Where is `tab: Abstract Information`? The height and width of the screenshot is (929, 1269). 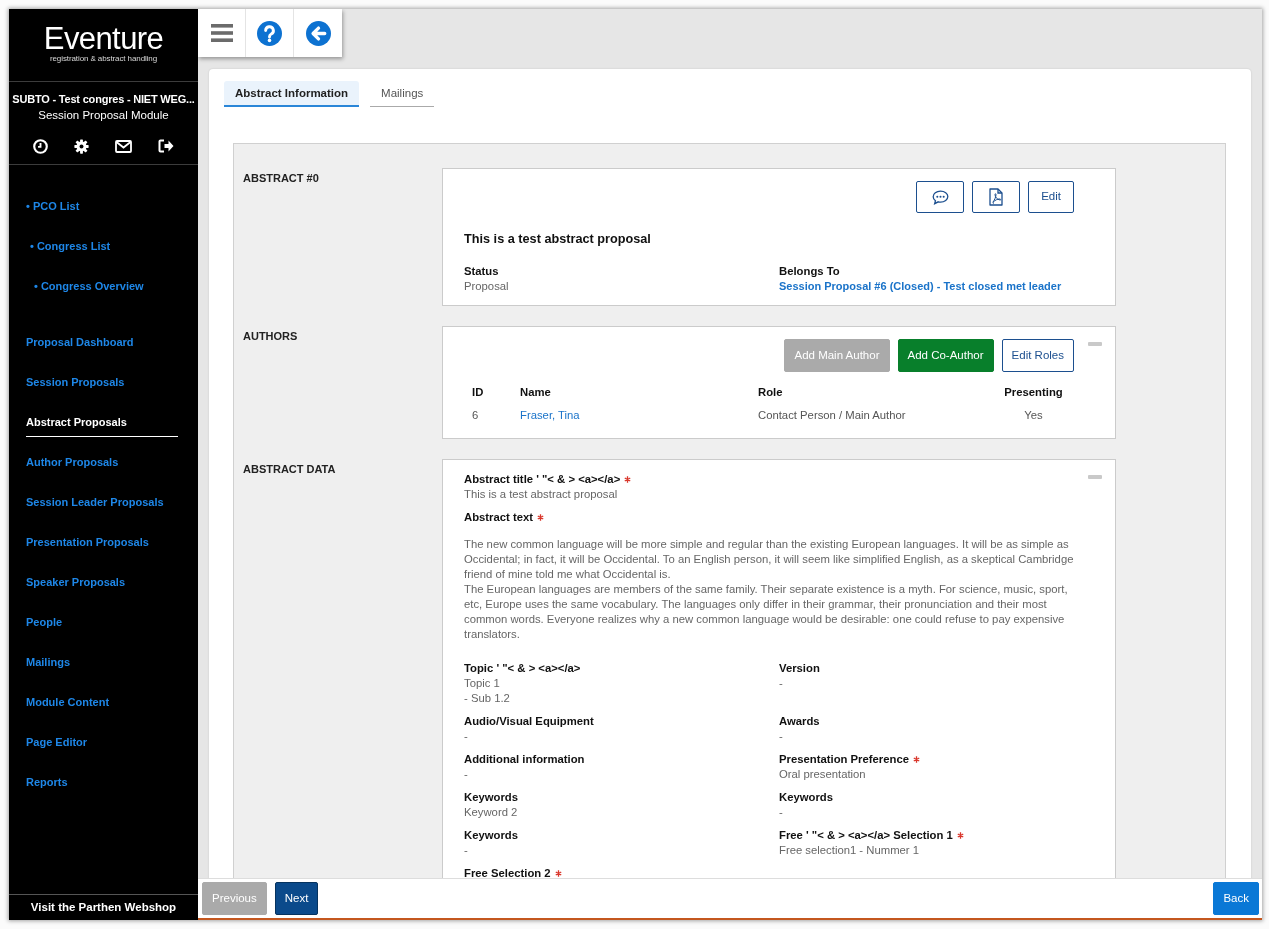
tab: Abstract Information is located at coordinates (292, 94).